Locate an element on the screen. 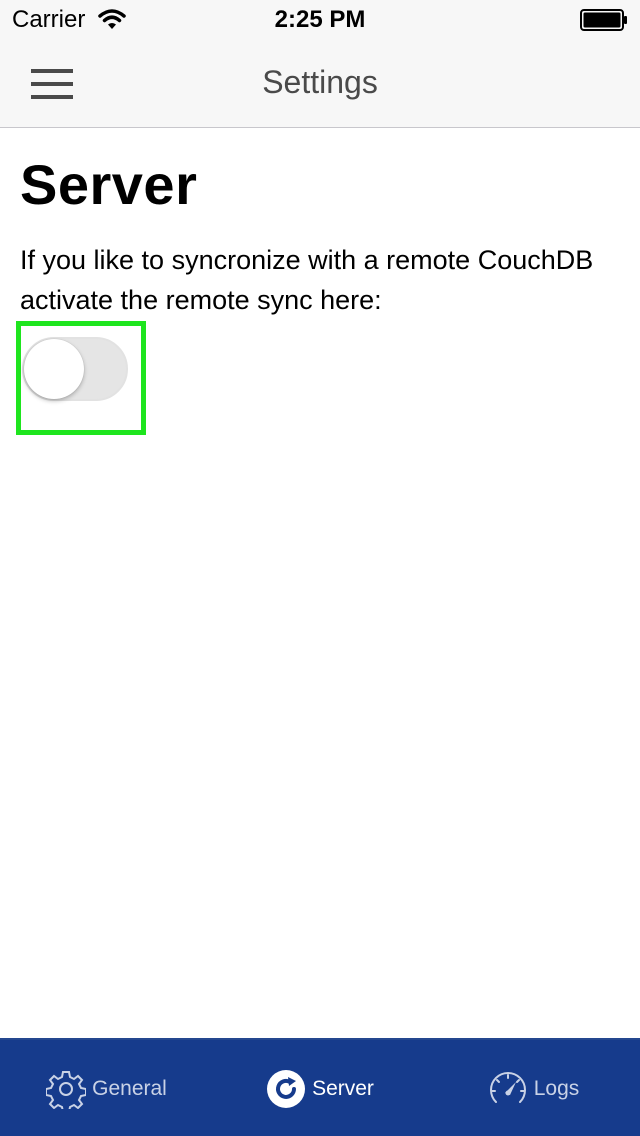  status-bar: Carrier 2:25 PM is located at coordinates (320, 20).